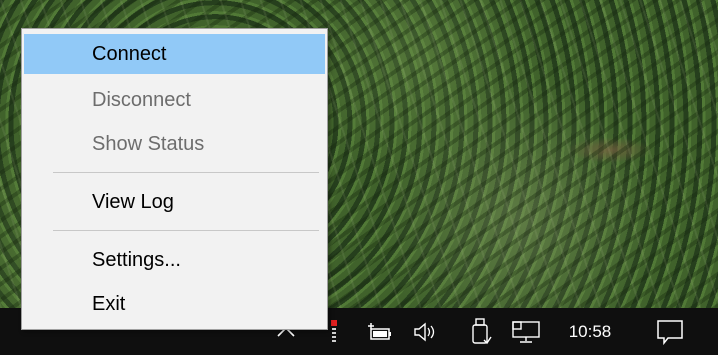  What do you see at coordinates (129, 53) in the screenshot?
I see `menu-item-label: Connect` at bounding box center [129, 53].